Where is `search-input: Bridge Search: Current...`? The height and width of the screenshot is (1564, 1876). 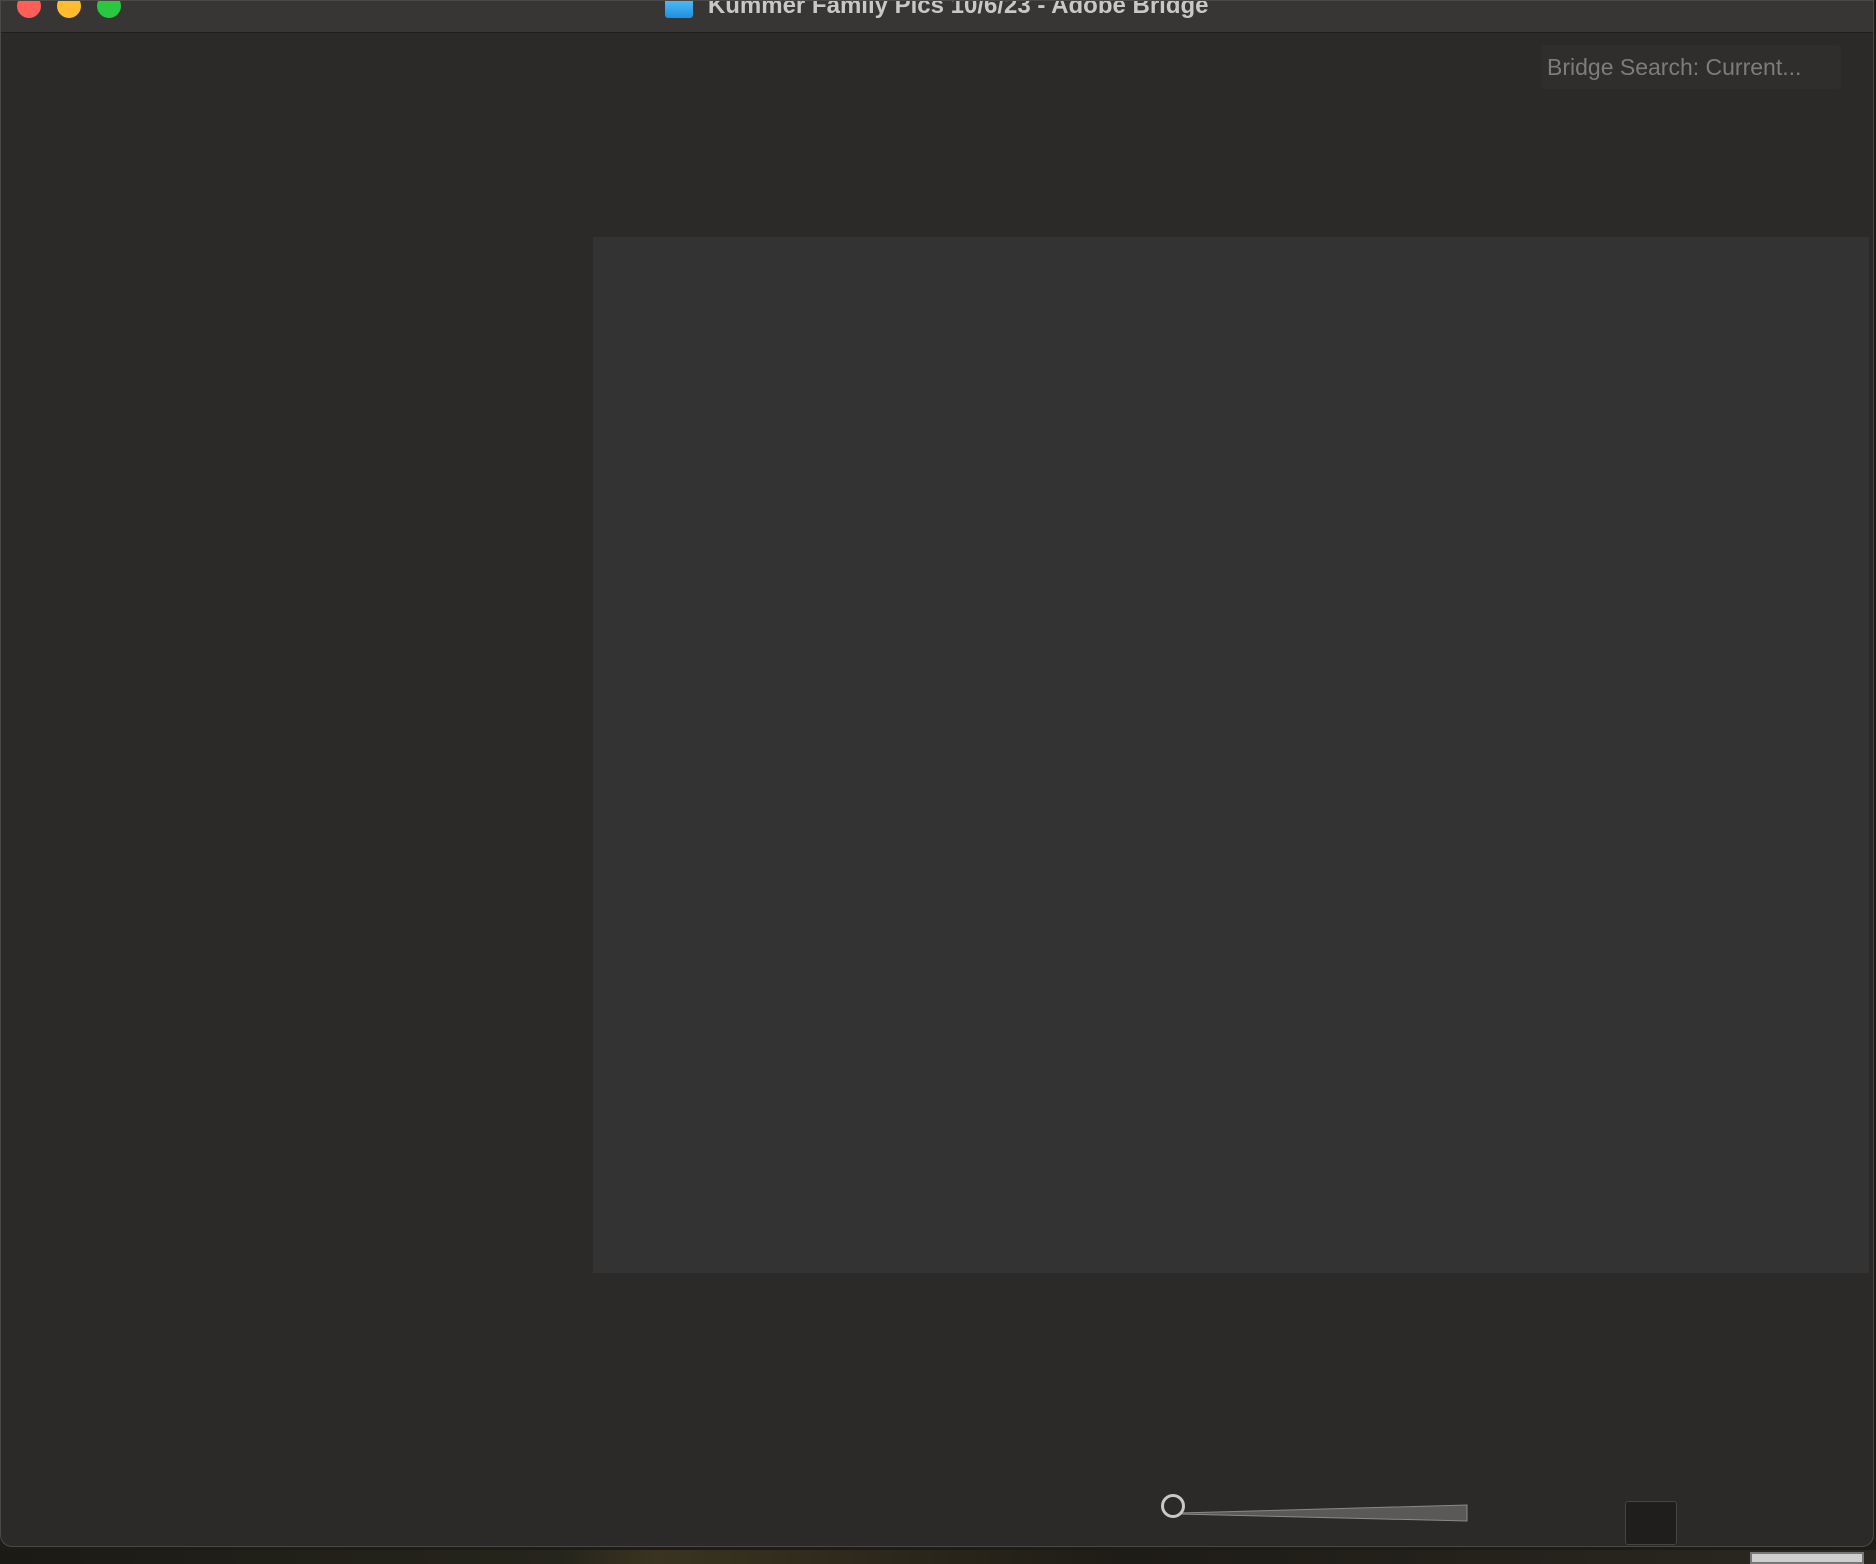 search-input: Bridge Search: Current... is located at coordinates (1691, 67).